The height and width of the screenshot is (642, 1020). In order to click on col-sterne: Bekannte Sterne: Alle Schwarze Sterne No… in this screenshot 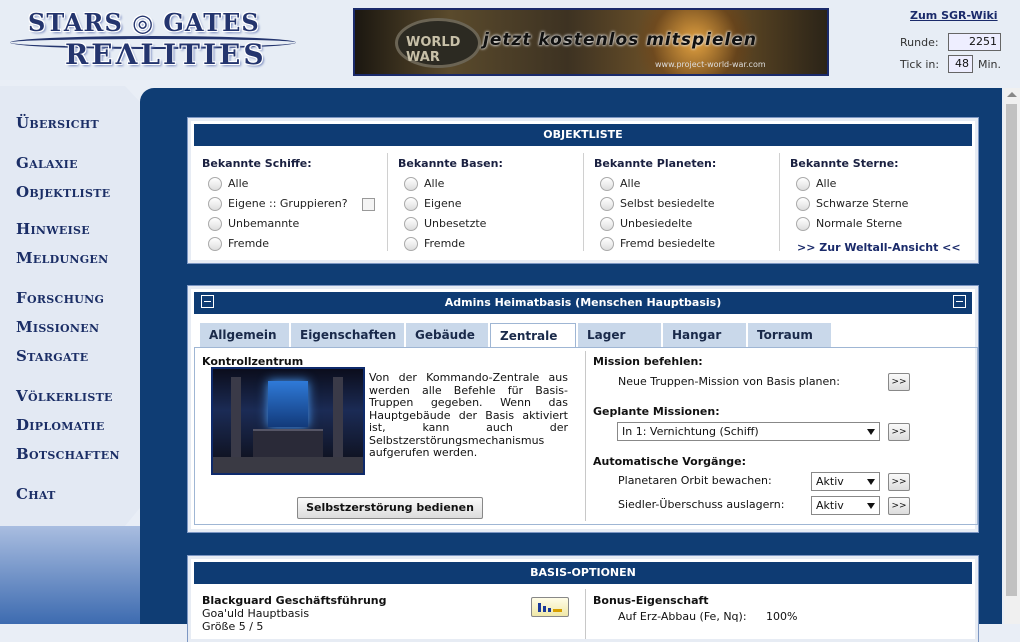, I will do `click(879, 203)`.